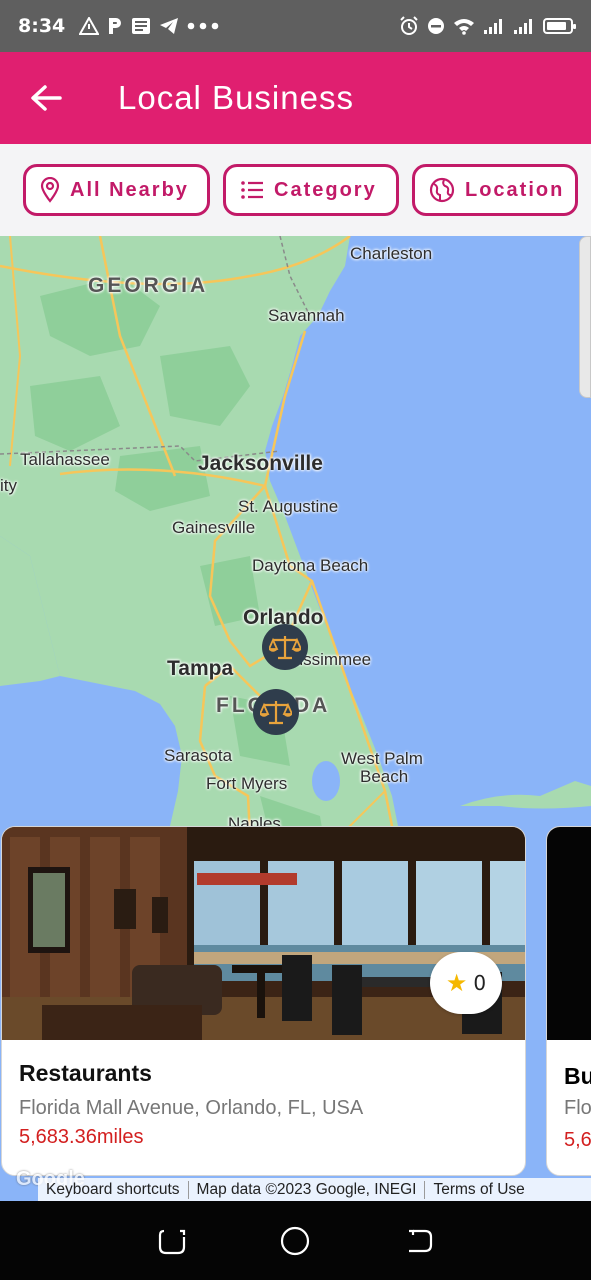 This screenshot has width=591, height=1280. Describe the element at coordinates (81, 1137) in the screenshot. I see `business-distance: 5,683.36miles` at that location.